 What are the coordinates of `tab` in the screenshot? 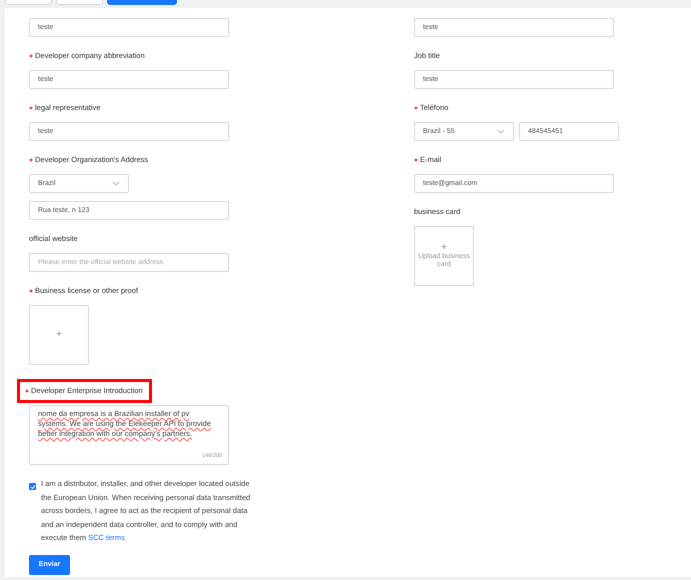 It's located at (142, 2).